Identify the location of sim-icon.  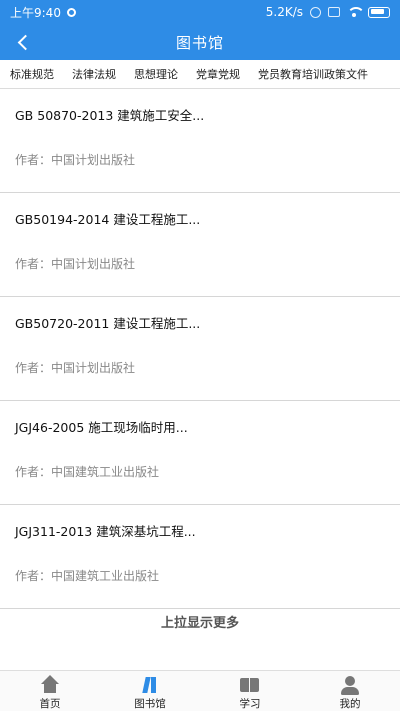
(334, 12).